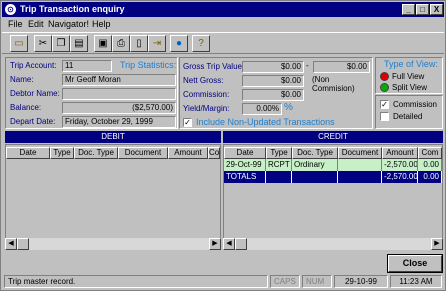 The width and height of the screenshot is (446, 291). Describe the element at coordinates (35, 93) in the screenshot. I see `debtor-name-label: Debtor Name:` at that location.